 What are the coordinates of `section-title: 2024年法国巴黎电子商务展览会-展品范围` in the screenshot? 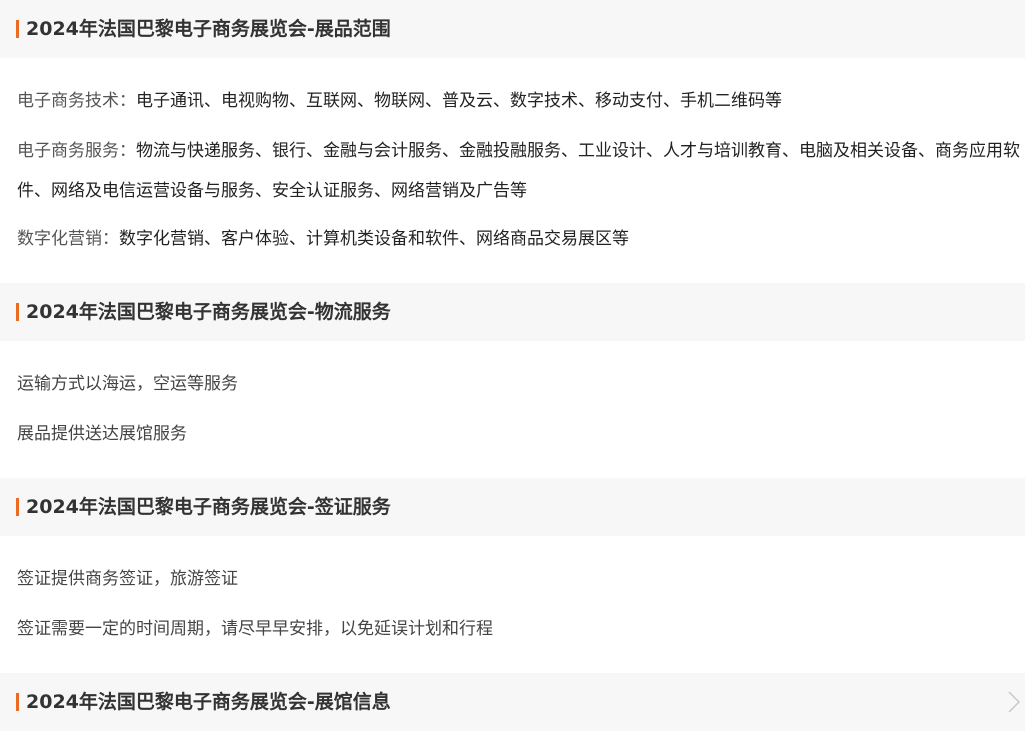 It's located at (208, 29).